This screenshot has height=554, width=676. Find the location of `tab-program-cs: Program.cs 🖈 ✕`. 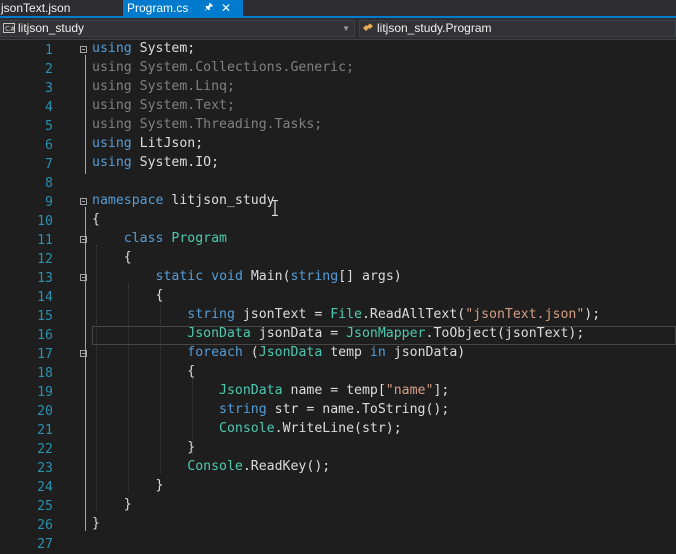

tab-program-cs: Program.cs 🖈 ✕ is located at coordinates (183, 8).